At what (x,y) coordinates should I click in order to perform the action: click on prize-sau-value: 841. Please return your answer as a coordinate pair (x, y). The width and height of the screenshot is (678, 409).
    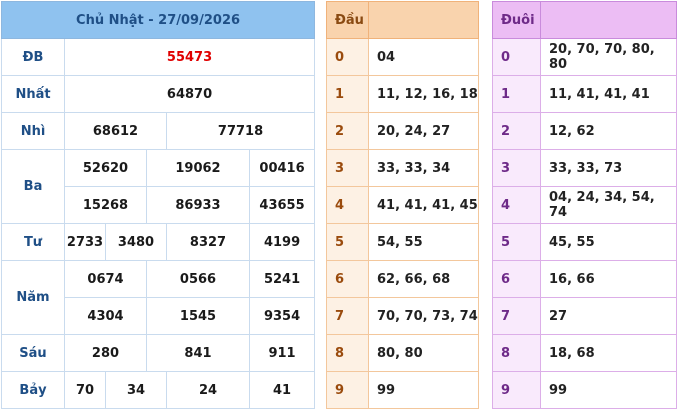
    Looking at the image, I should click on (198, 353).